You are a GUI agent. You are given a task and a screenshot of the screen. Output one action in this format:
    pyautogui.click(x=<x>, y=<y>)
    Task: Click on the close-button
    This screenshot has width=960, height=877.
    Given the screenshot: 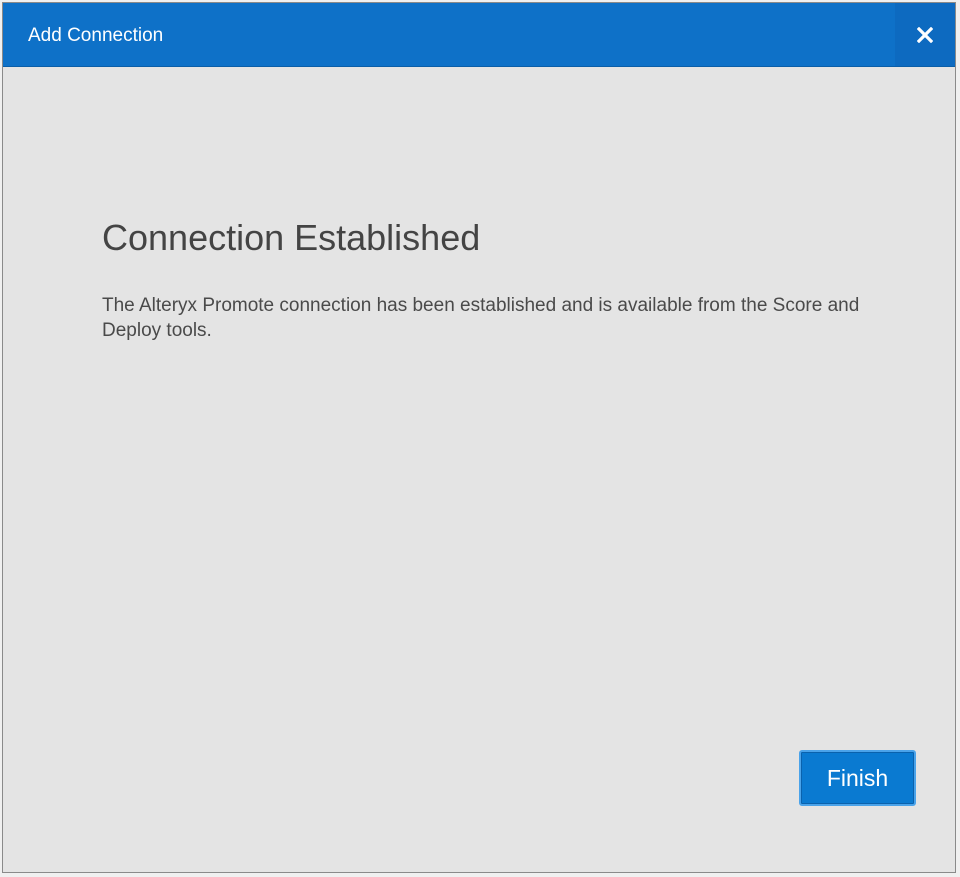 What is the action you would take?
    pyautogui.click(x=925, y=34)
    